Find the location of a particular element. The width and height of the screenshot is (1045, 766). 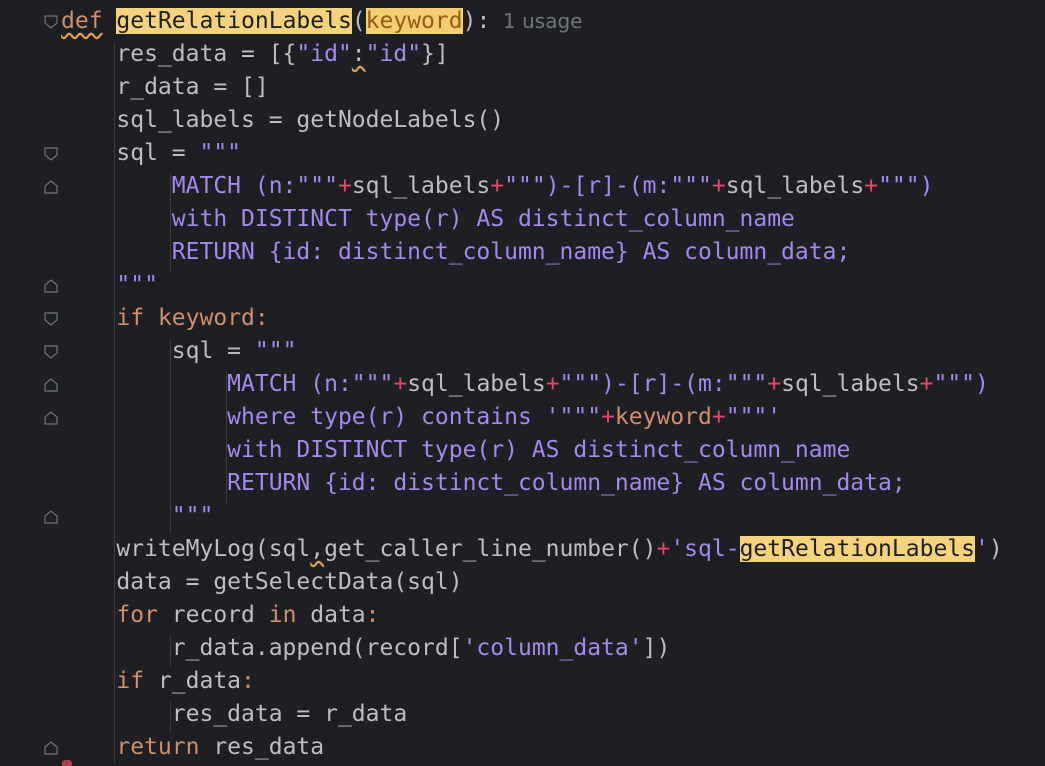

code-line: r_data.append(record['column_data']) is located at coordinates (532, 648).